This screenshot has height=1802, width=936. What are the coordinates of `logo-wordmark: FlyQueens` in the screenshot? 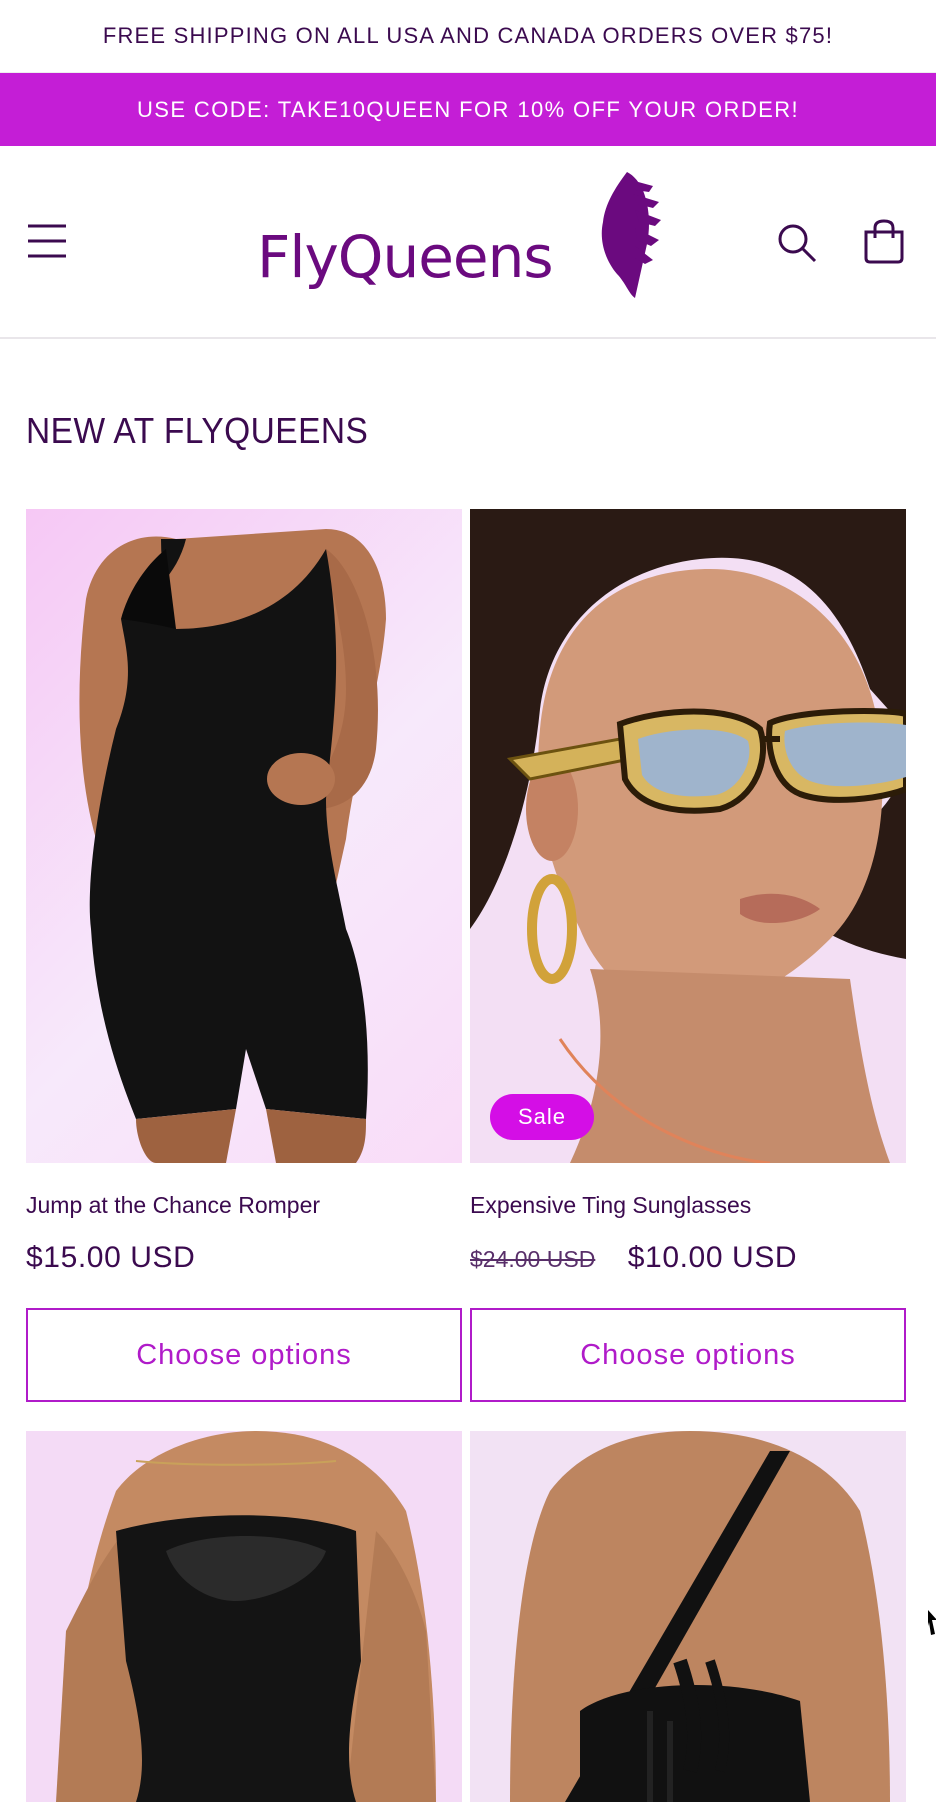 It's located at (405, 257).